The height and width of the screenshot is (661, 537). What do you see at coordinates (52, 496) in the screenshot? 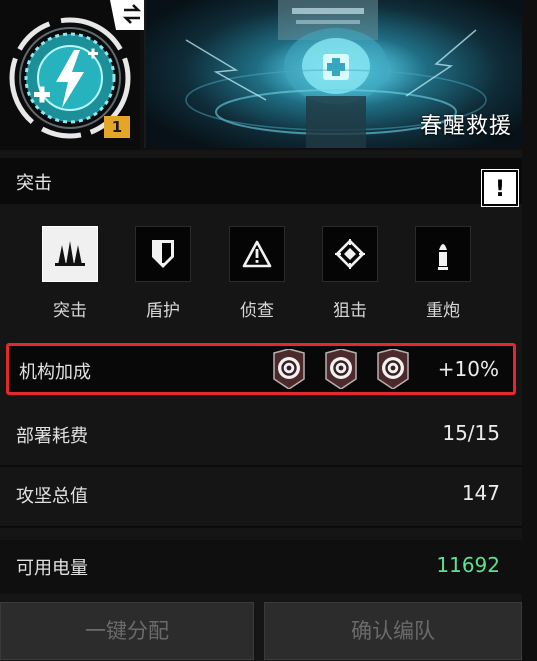
I see `assault-total-label: 攻坚总值` at bounding box center [52, 496].